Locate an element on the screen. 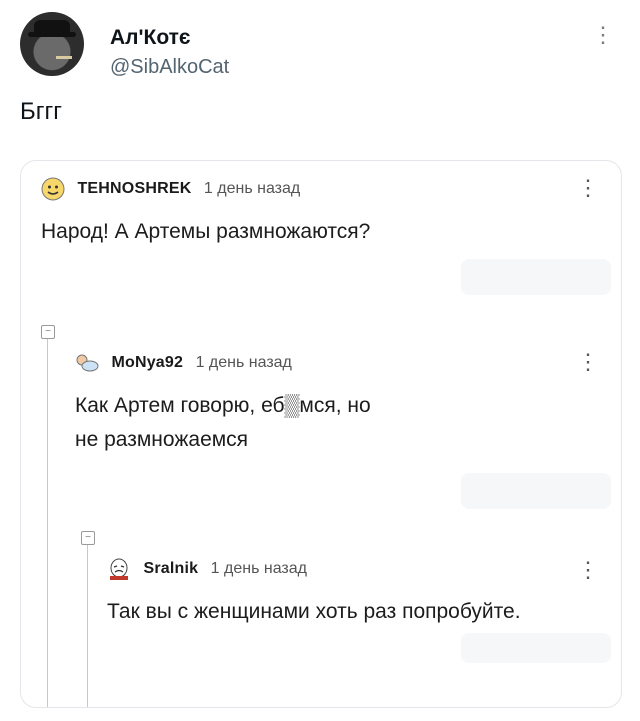 The height and width of the screenshot is (721, 640). crawling-baby-icon is located at coordinates (87, 363).